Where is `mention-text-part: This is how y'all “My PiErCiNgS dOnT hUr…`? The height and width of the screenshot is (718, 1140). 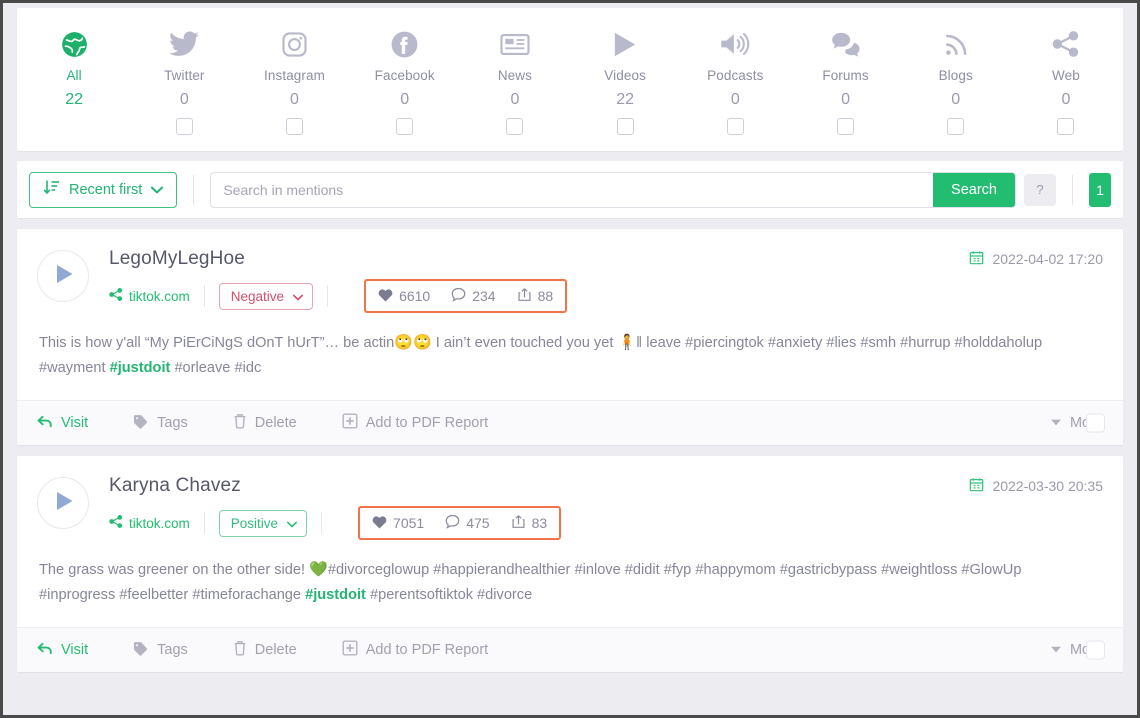
mention-text-part: This is how y'all “My PiErCiNgS dOnT hUr… is located at coordinates (217, 343).